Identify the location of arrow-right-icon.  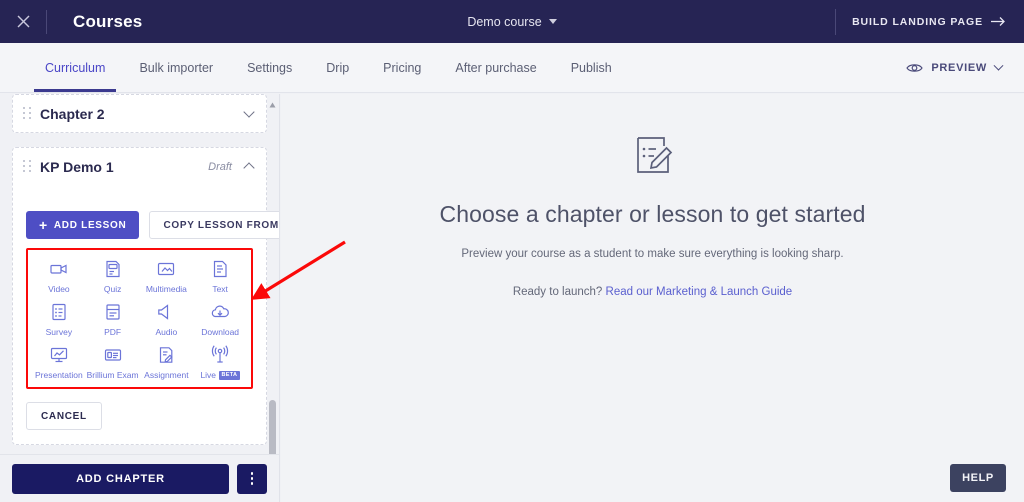
(998, 21).